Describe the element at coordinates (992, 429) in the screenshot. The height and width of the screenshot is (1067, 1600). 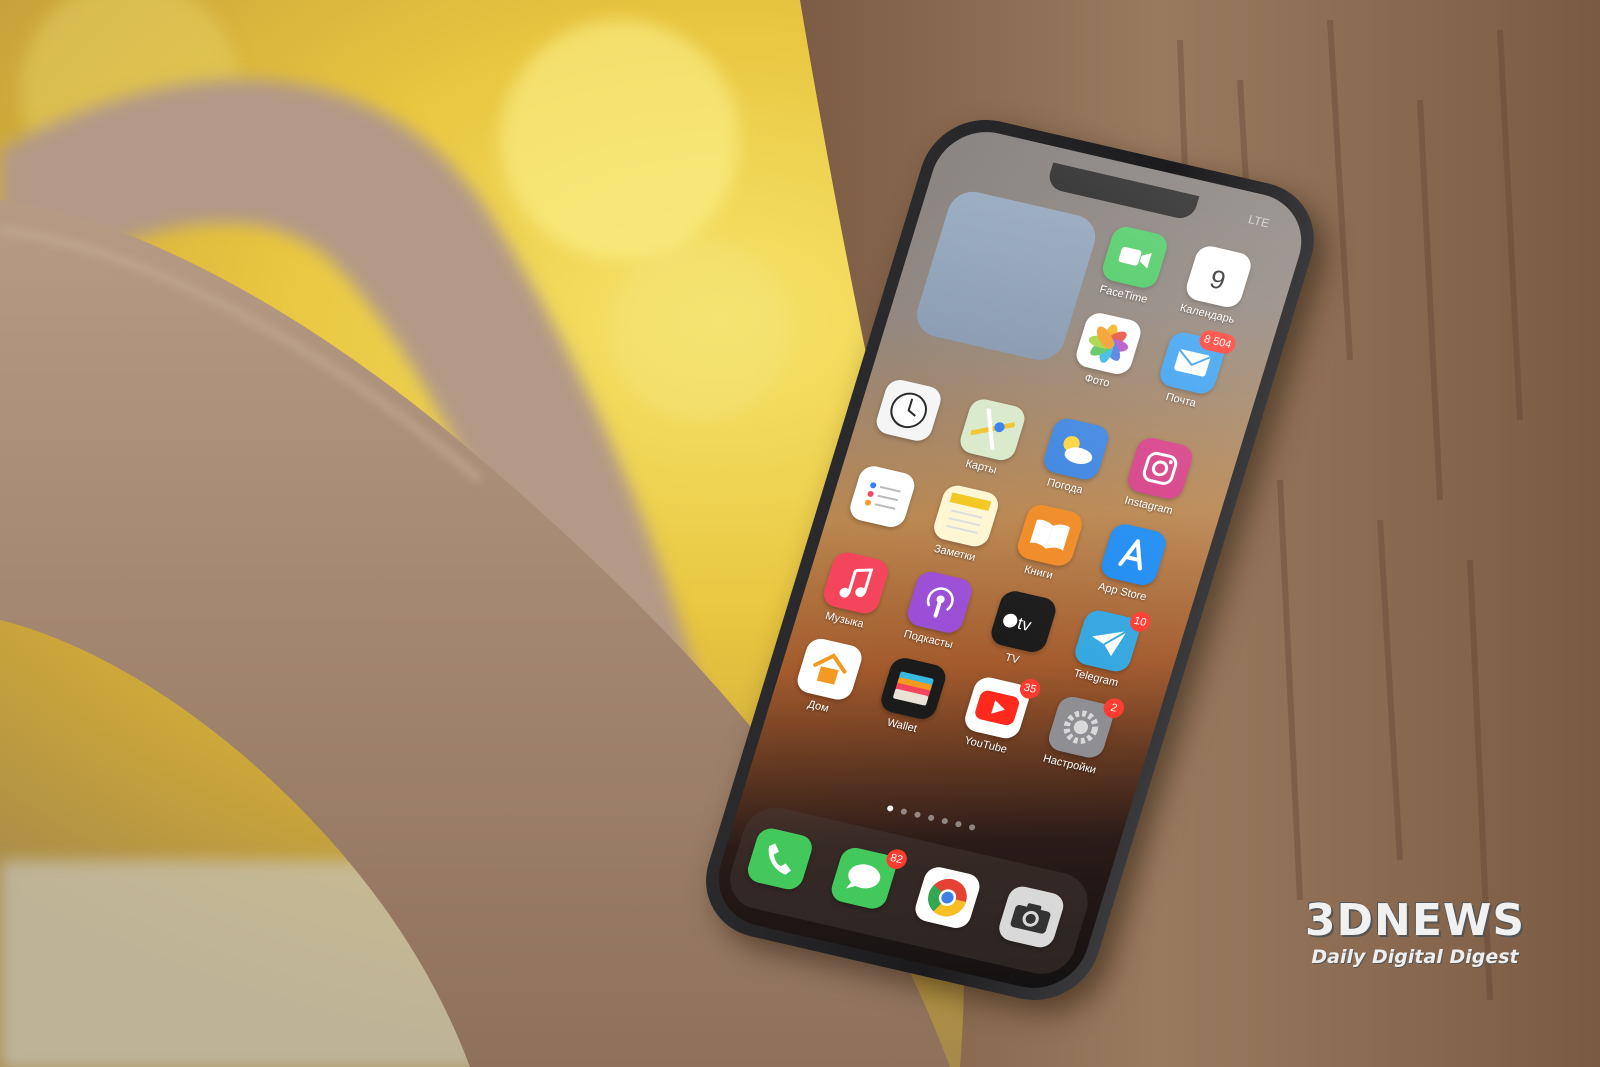
I see `map-icon` at that location.